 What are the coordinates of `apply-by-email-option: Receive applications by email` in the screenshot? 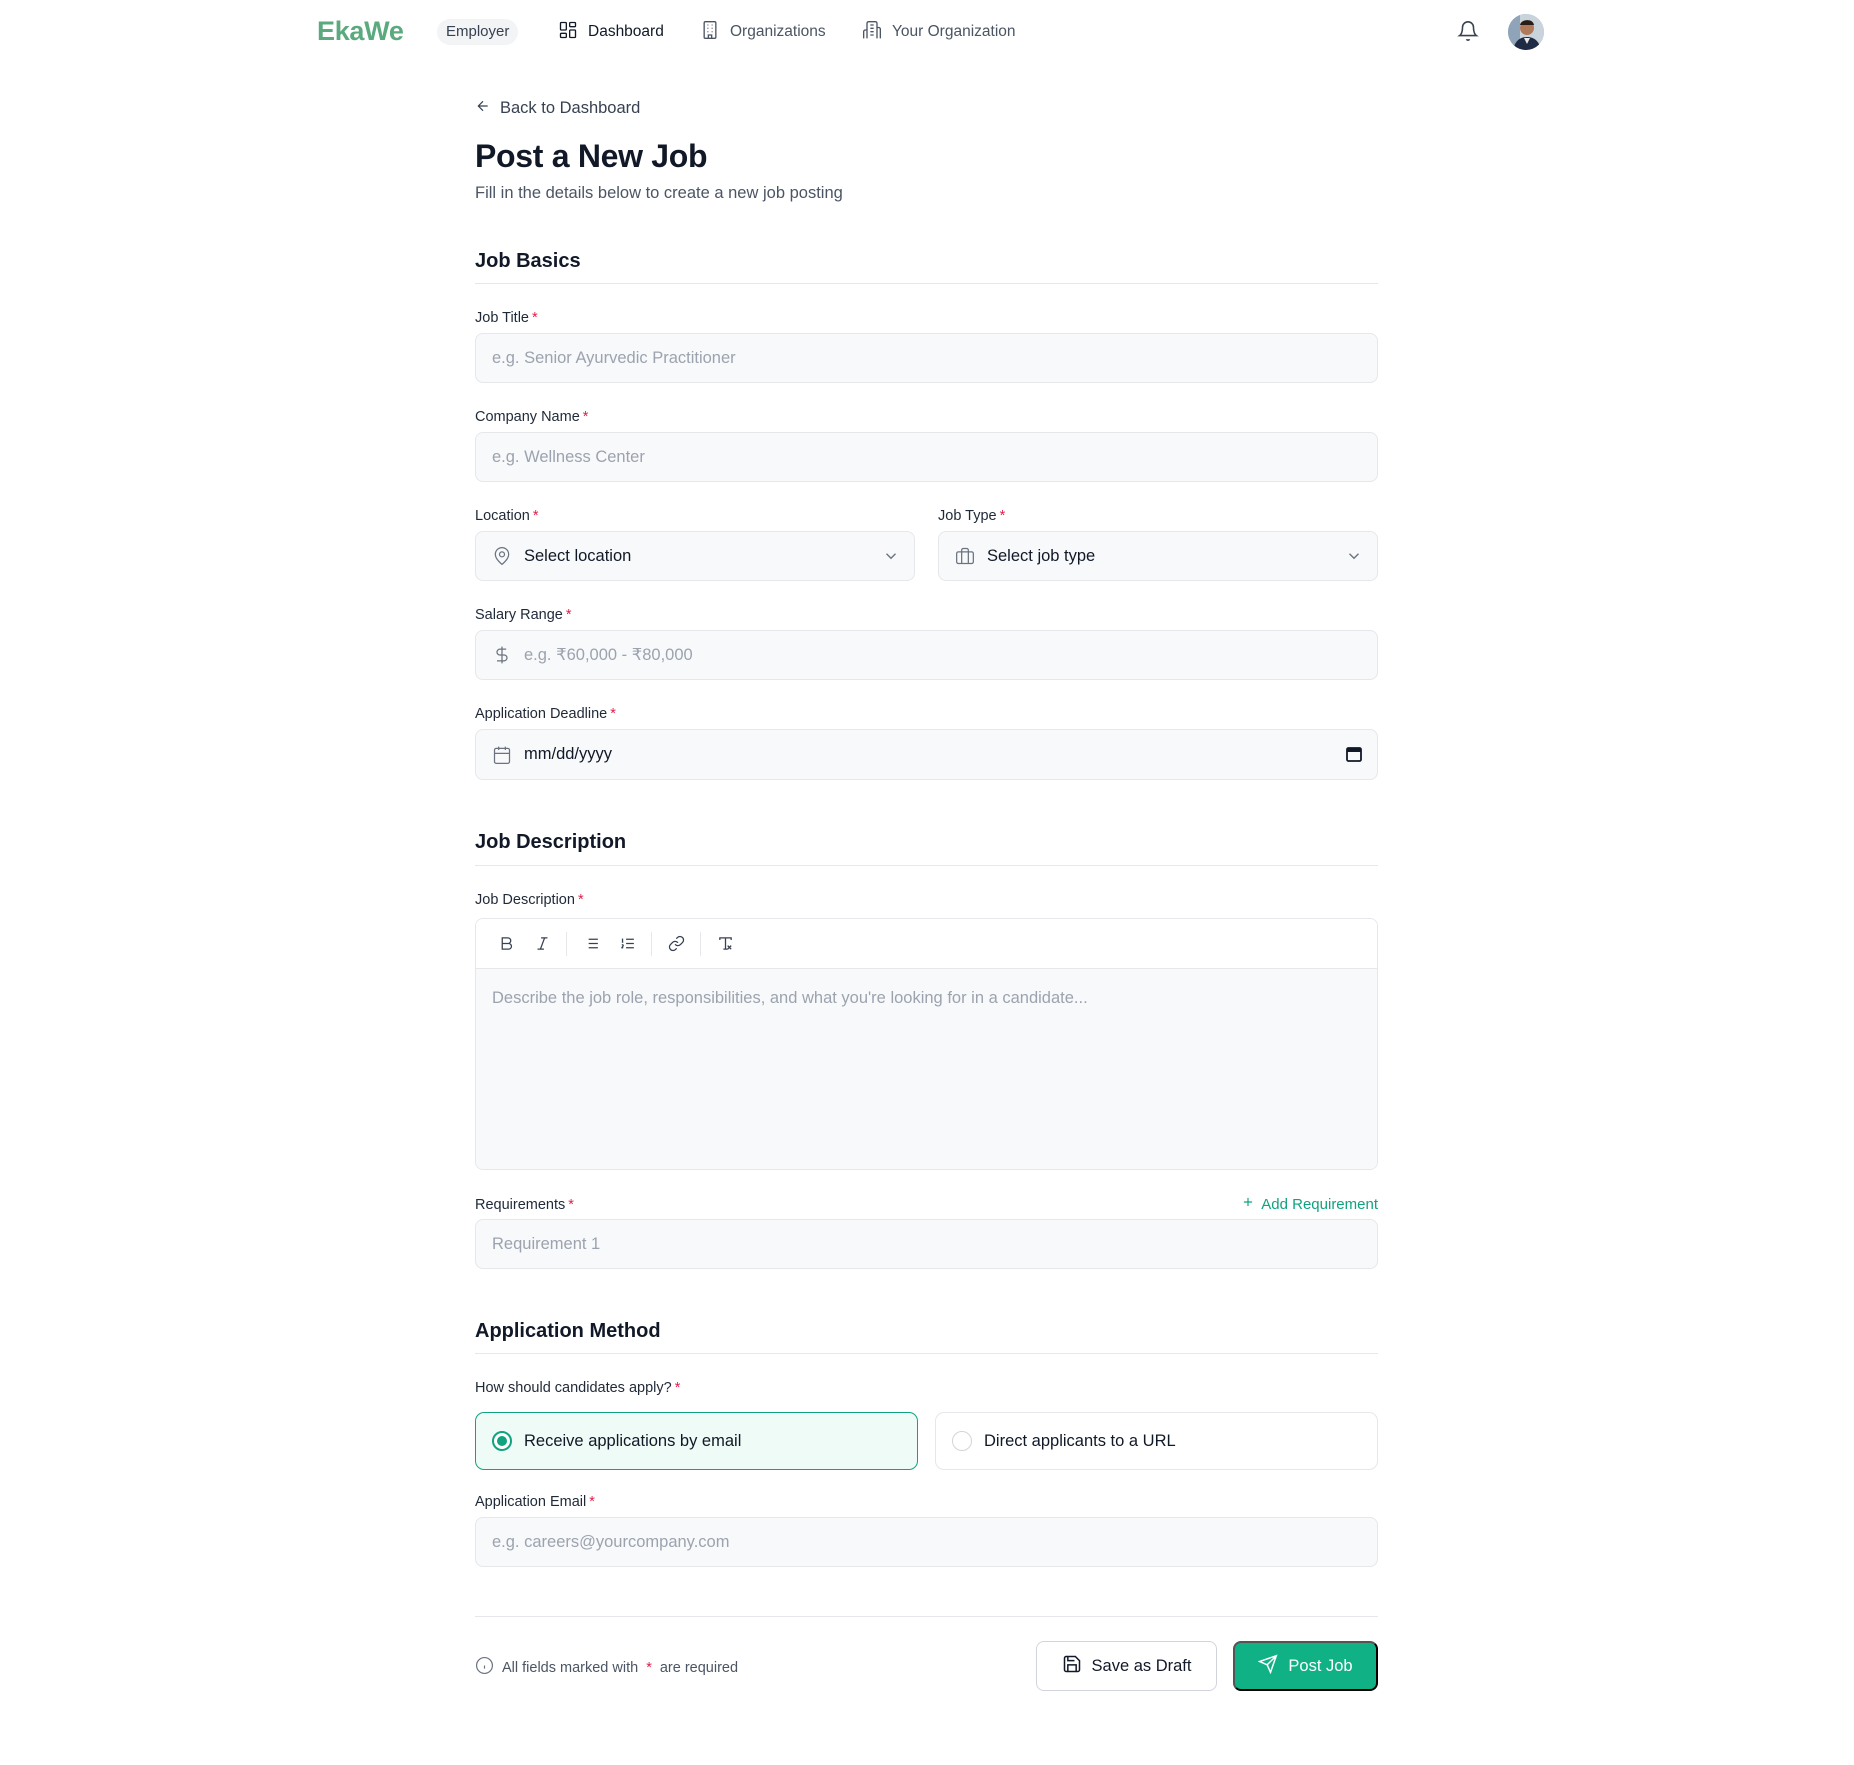 It's located at (696, 1441).